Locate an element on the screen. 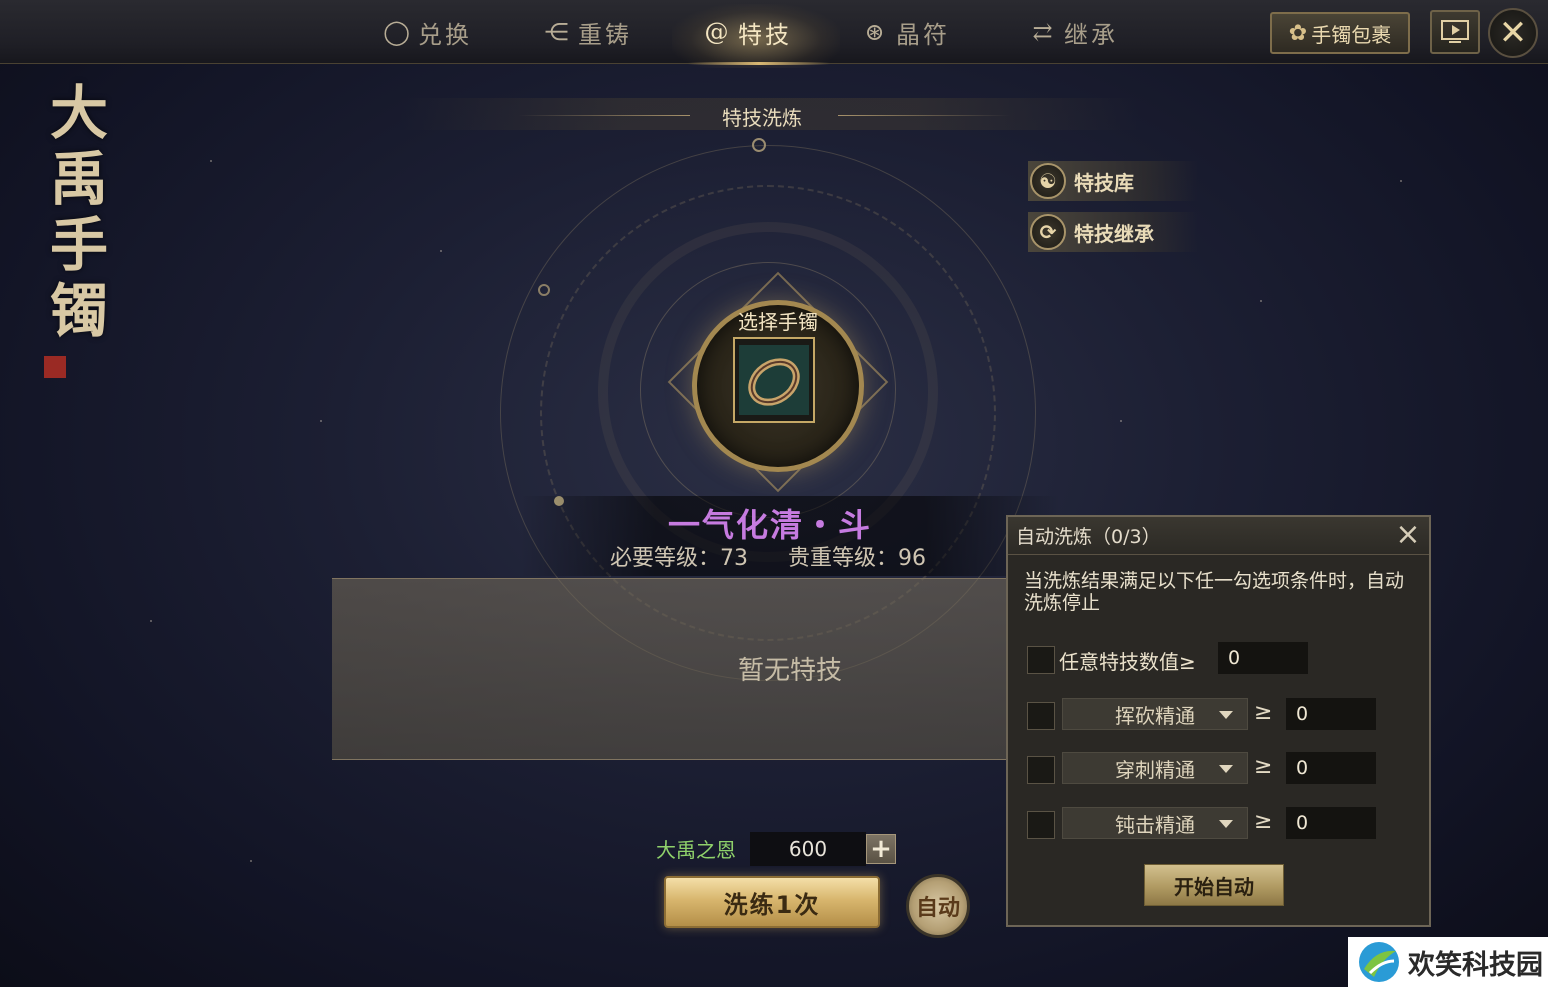 The image size is (1548, 987). tab-label: 特技 is located at coordinates (765, 34).